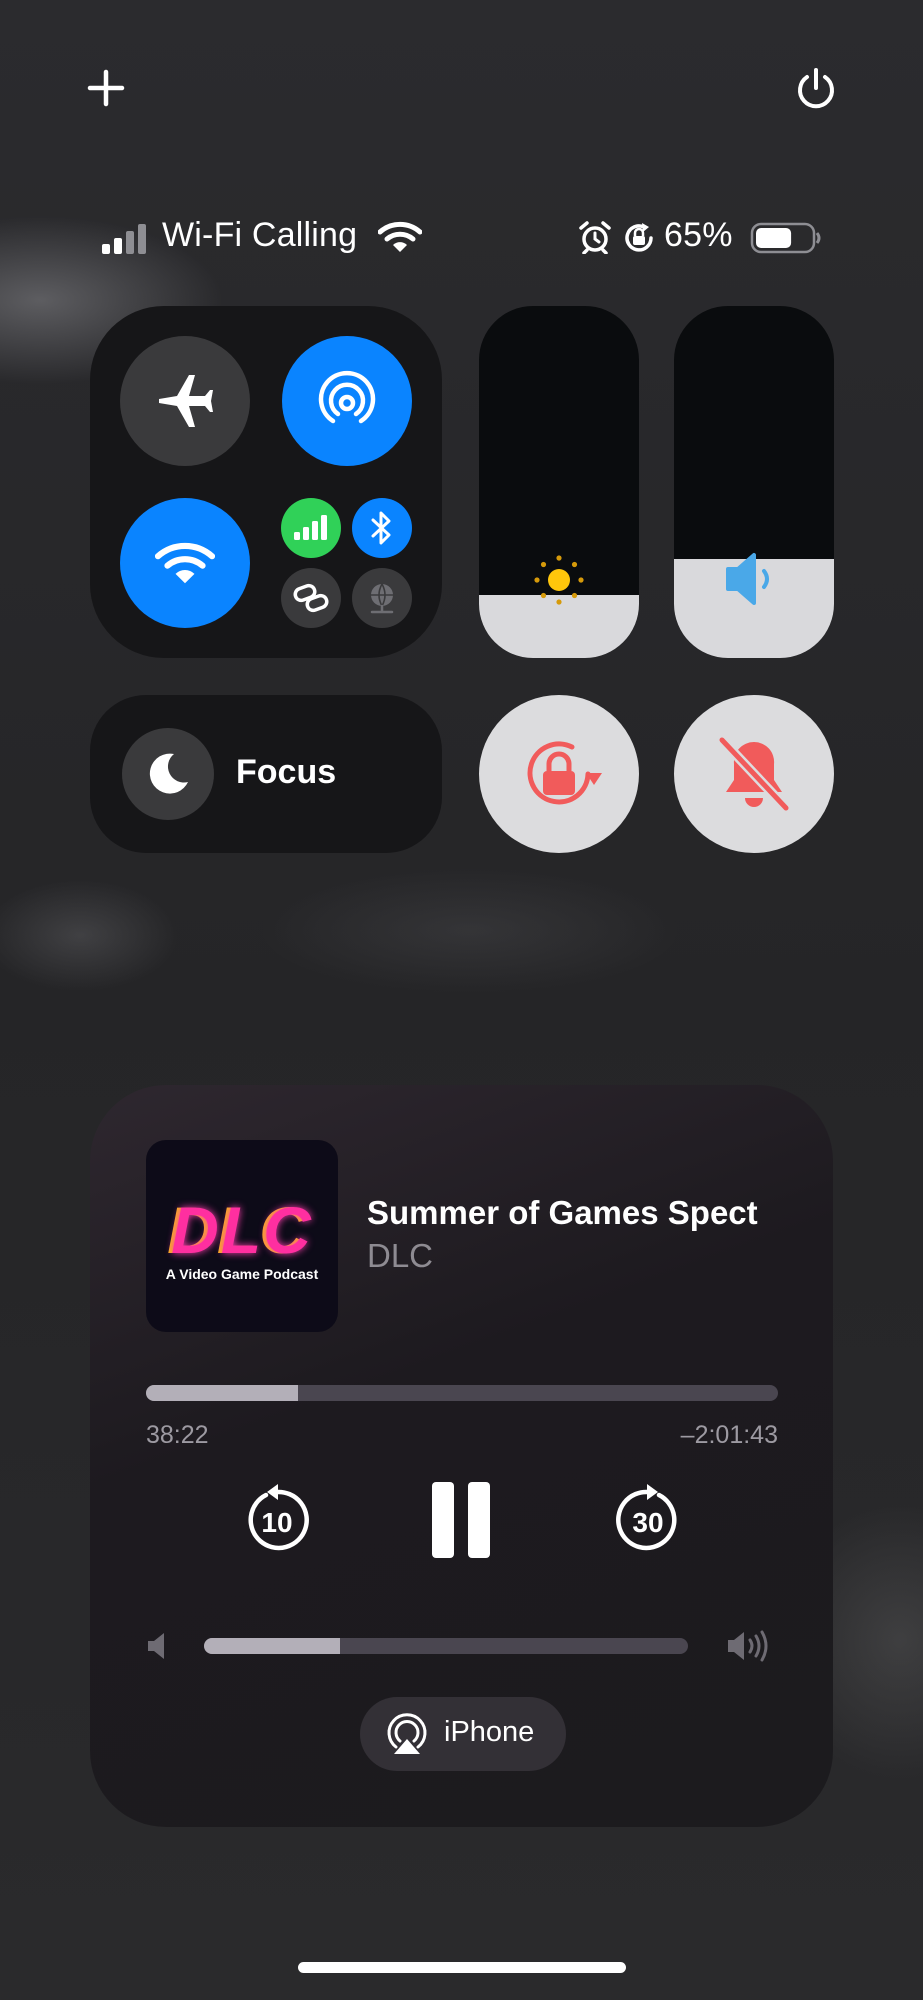 This screenshot has width=923, height=2000. I want to click on silent-mode-toggle, so click(754, 774).